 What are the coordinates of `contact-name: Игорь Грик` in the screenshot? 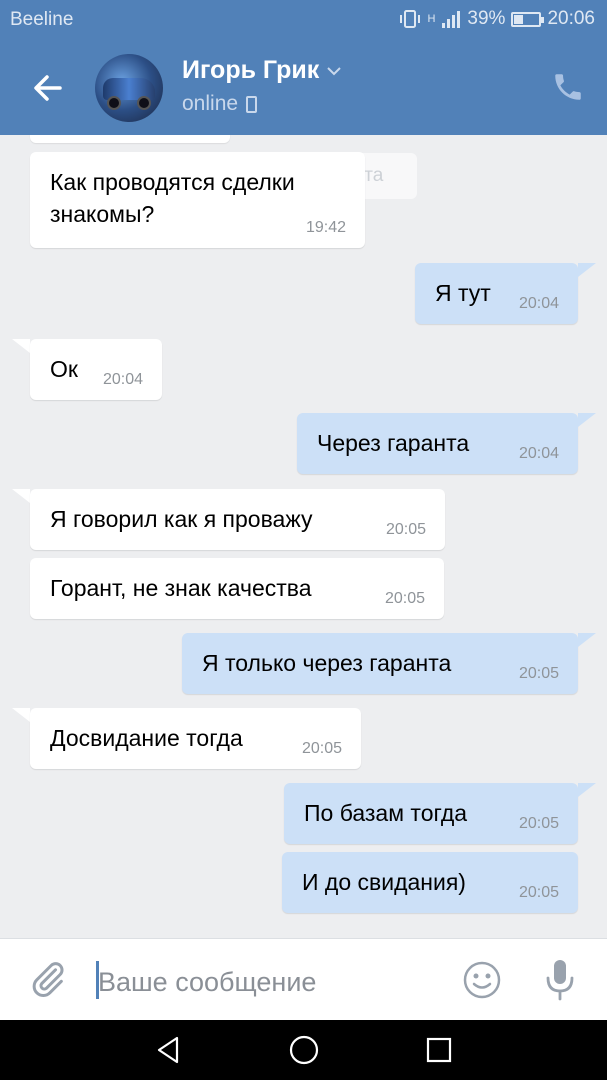 It's located at (261, 70).